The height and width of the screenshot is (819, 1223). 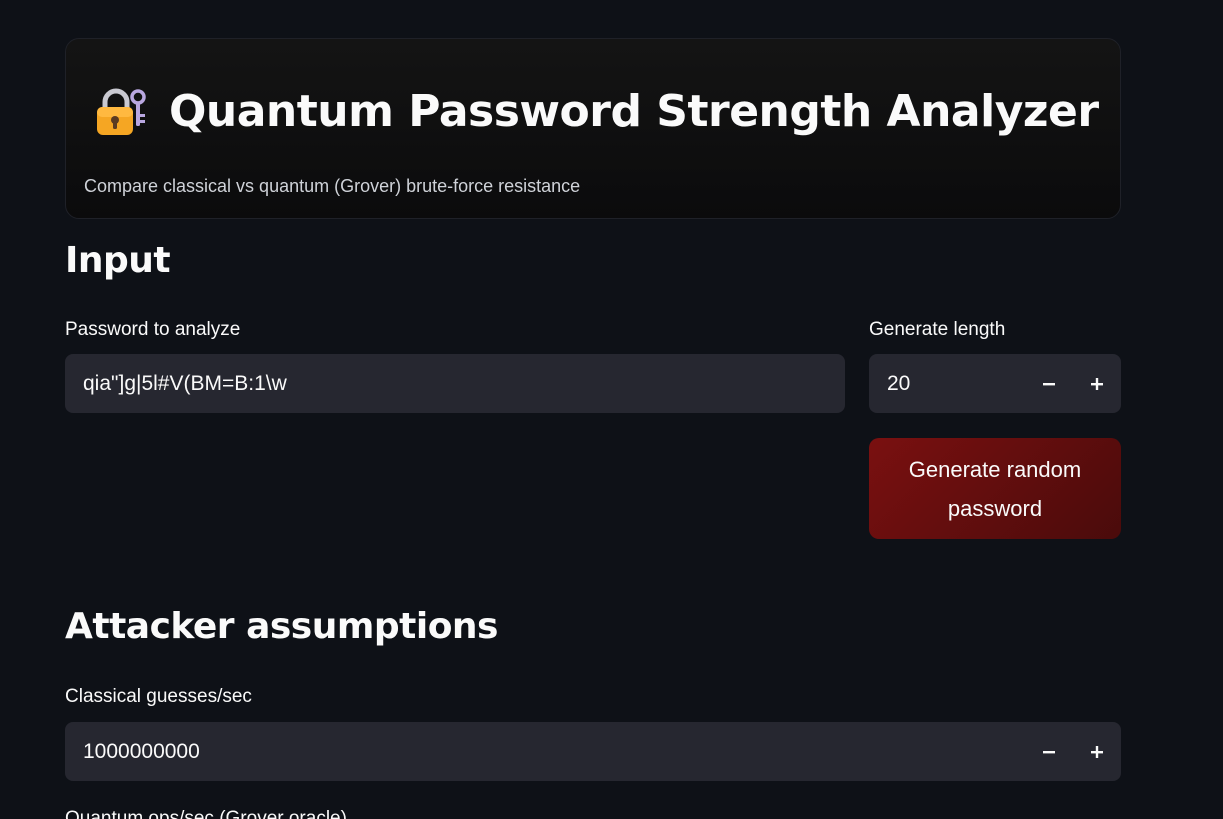 What do you see at coordinates (455, 383) in the screenshot?
I see `password-input` at bounding box center [455, 383].